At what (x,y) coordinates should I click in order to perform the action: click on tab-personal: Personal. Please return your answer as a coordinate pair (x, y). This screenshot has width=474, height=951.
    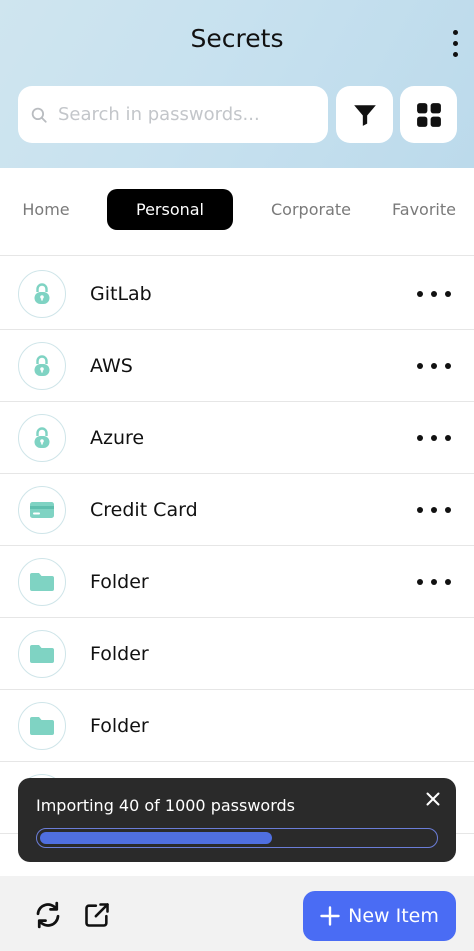
    Looking at the image, I should click on (170, 209).